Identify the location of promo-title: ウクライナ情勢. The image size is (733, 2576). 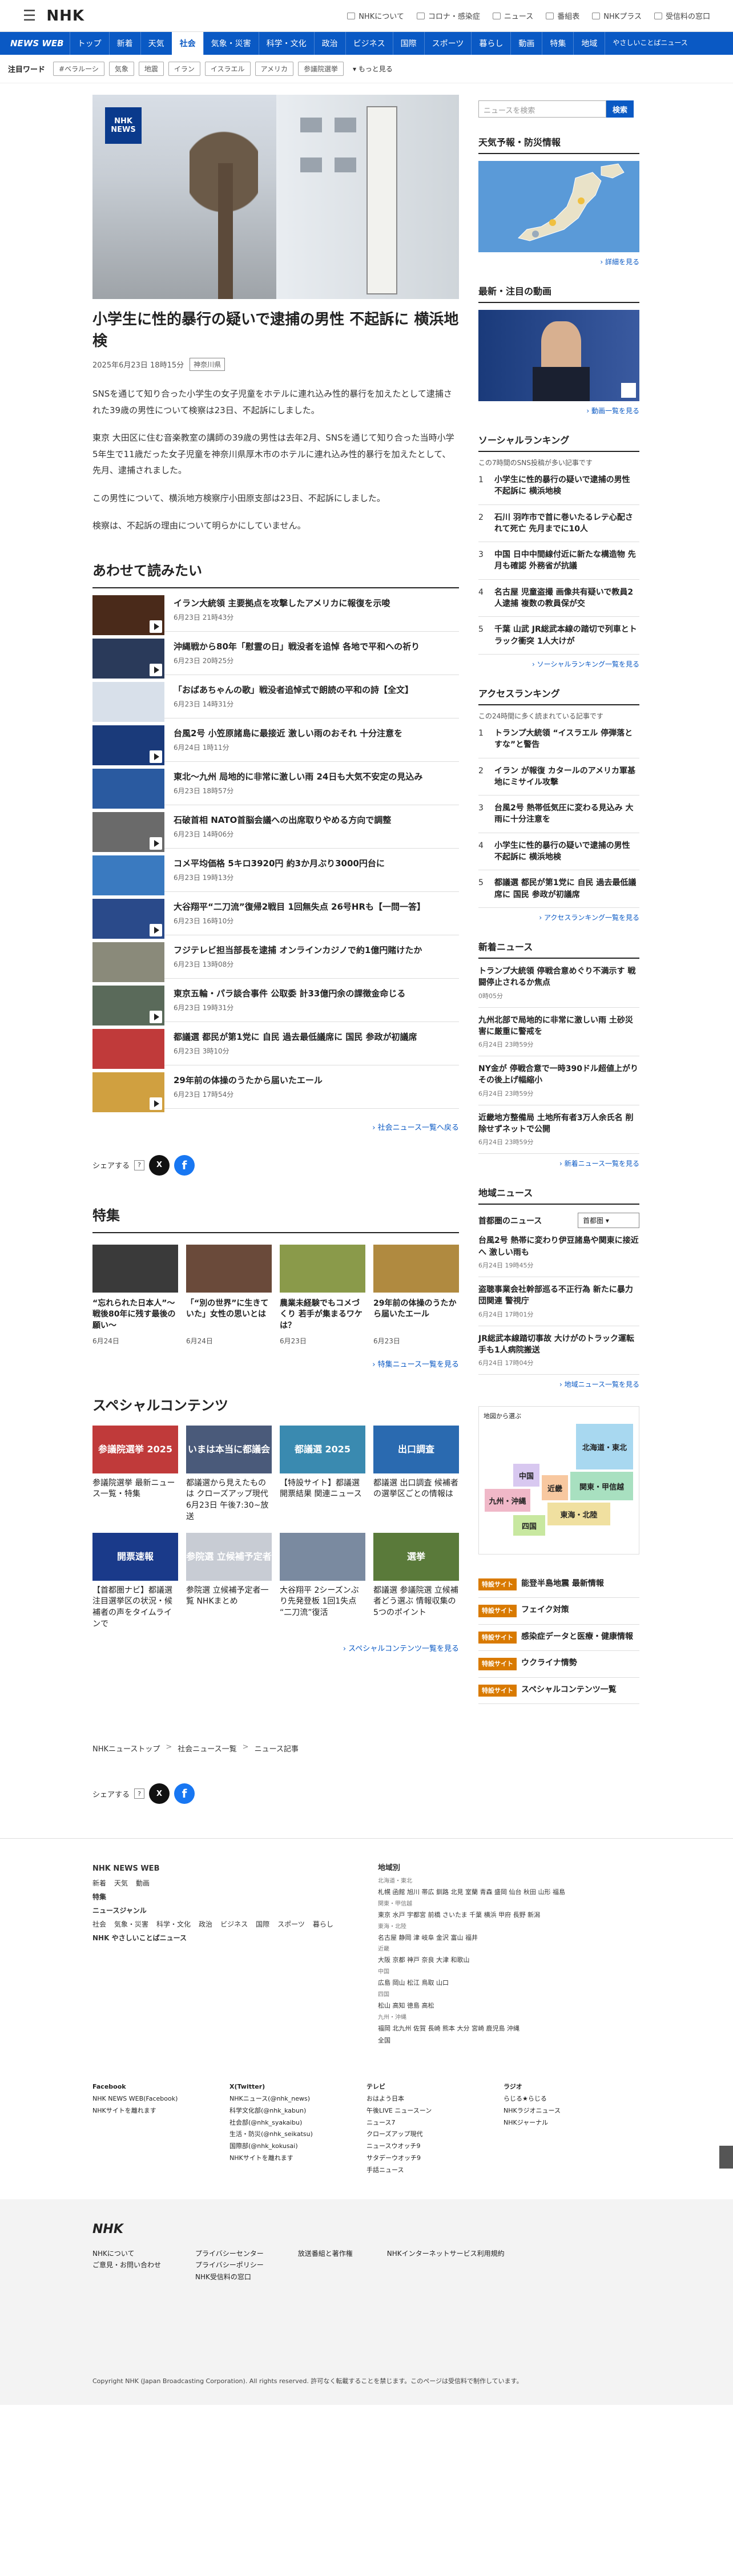
(549, 1663).